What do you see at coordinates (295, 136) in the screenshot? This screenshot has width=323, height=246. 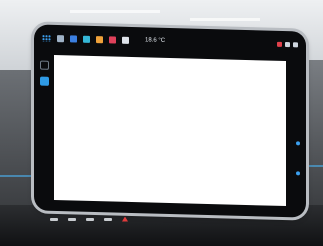 I see `right-control-rail` at bounding box center [295, 136].